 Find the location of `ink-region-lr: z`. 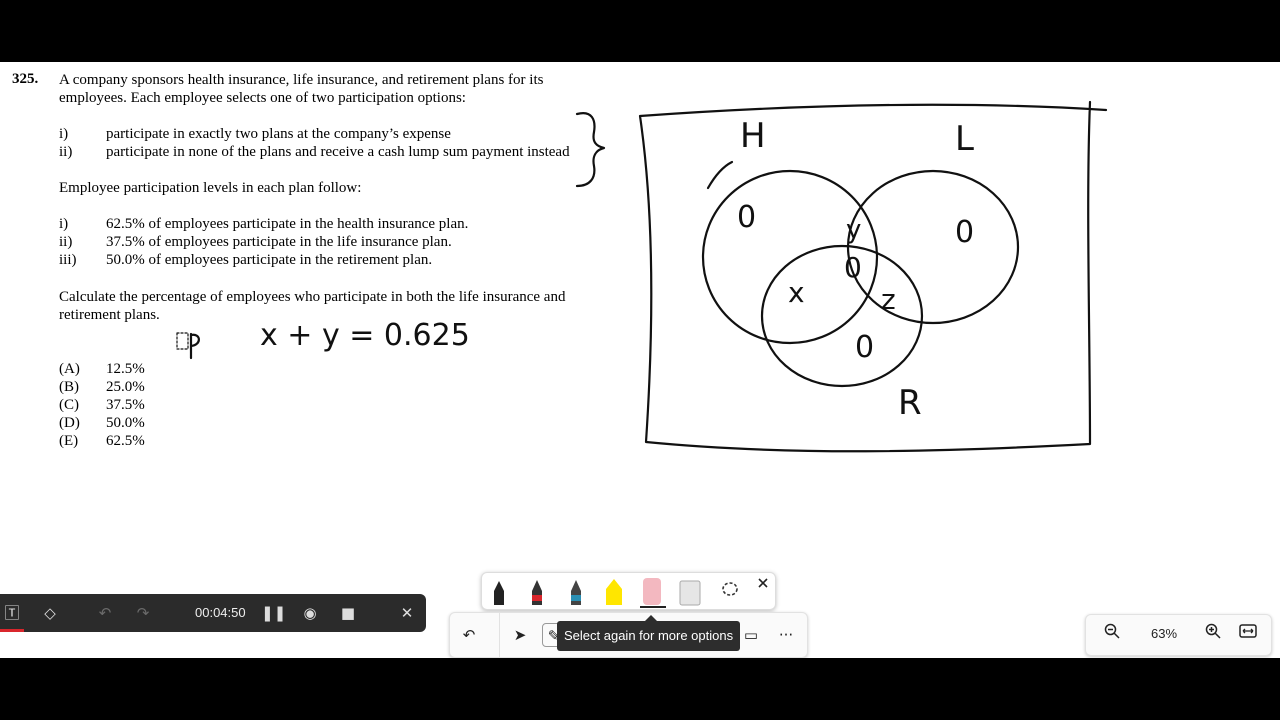

ink-region-lr: z is located at coordinates (888, 299).